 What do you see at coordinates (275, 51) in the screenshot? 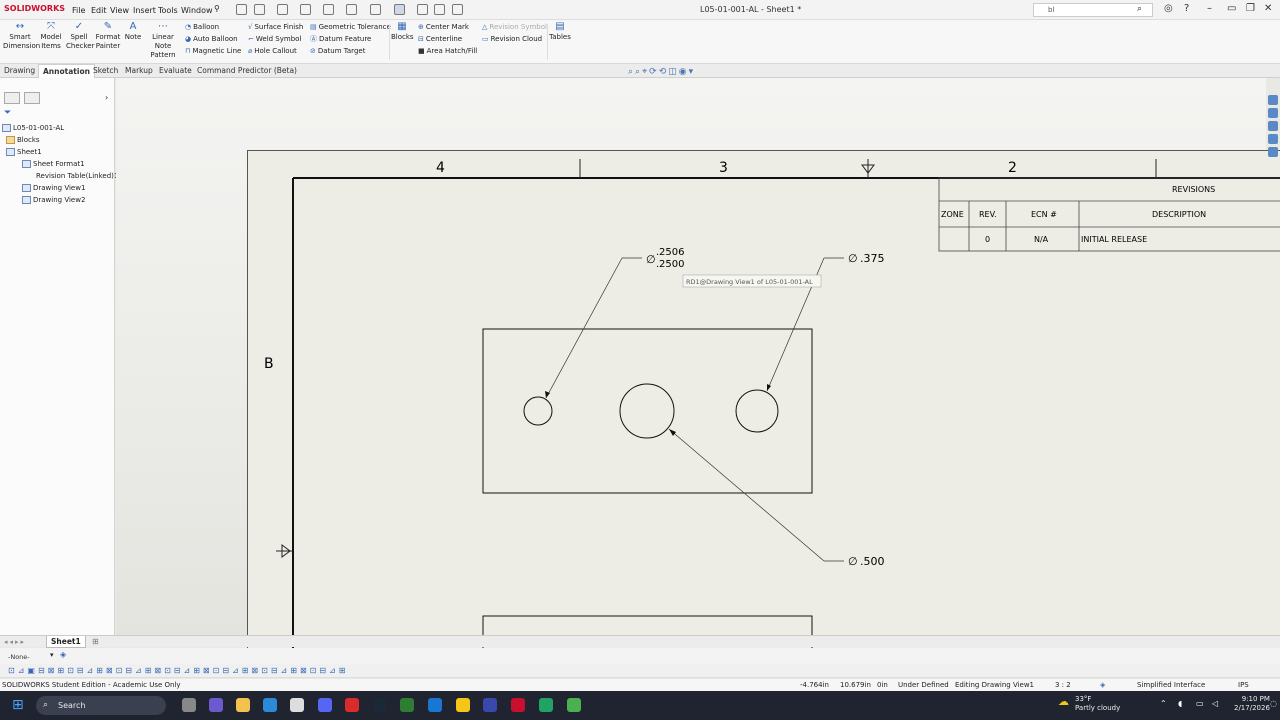
I see `hole-callout-button: ⌀ Hole Callout` at bounding box center [275, 51].